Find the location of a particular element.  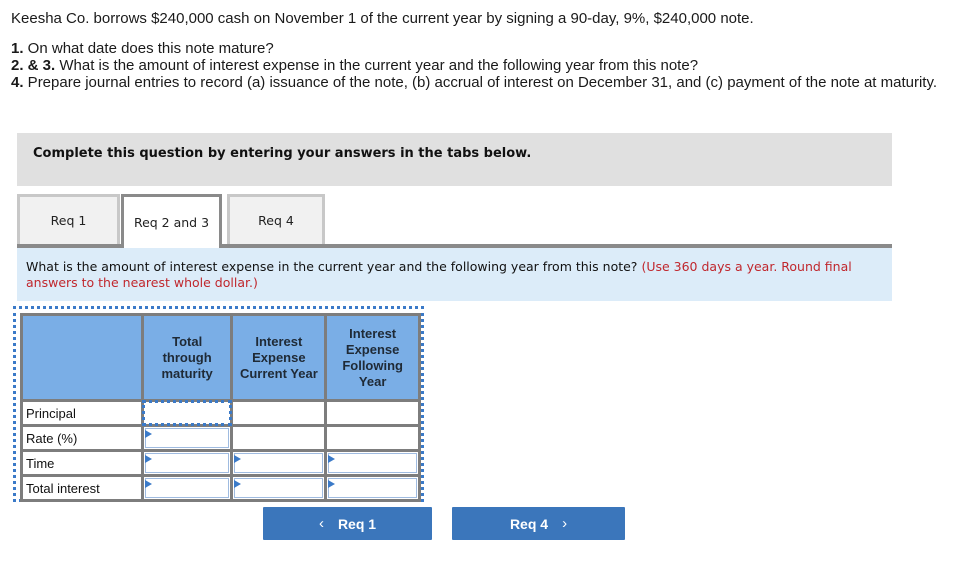

rate-total-input is located at coordinates (187, 438).